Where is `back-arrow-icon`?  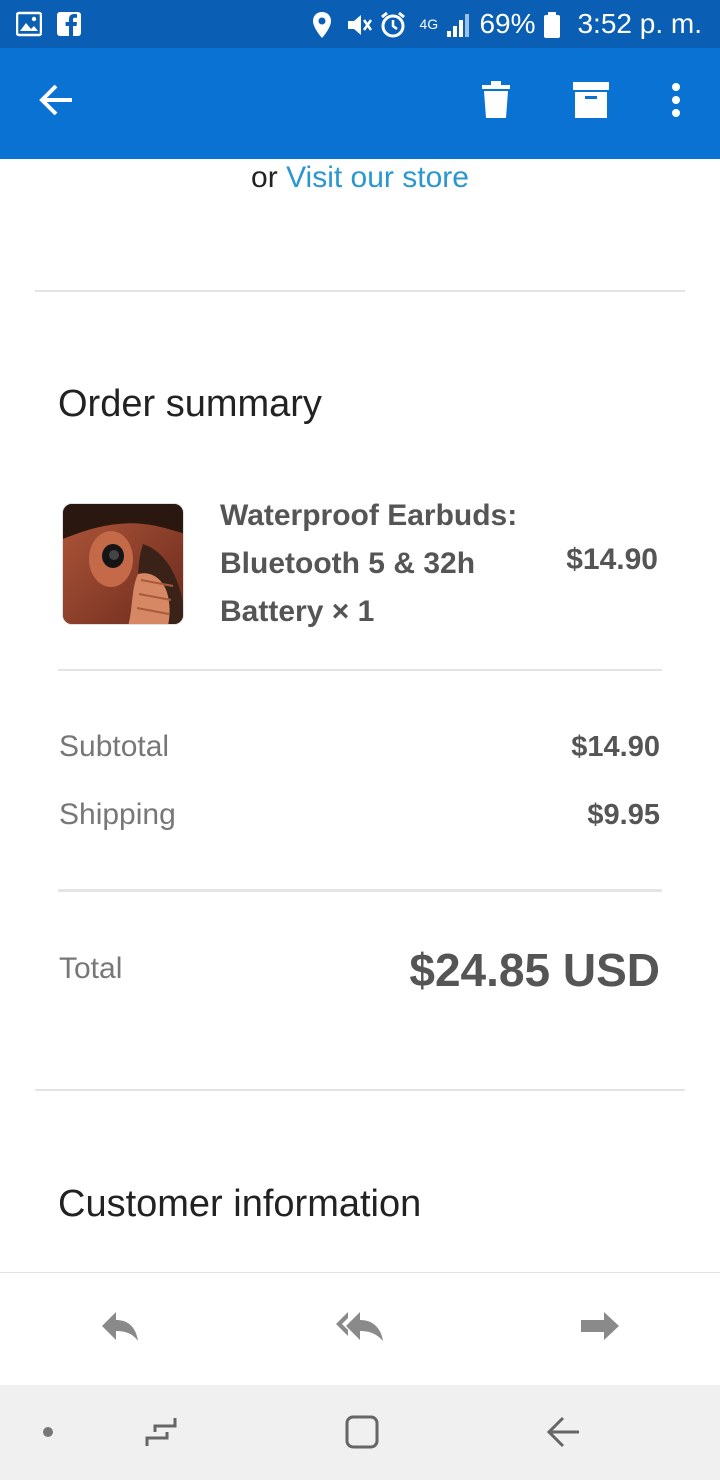
back-arrow-icon is located at coordinates (56, 102).